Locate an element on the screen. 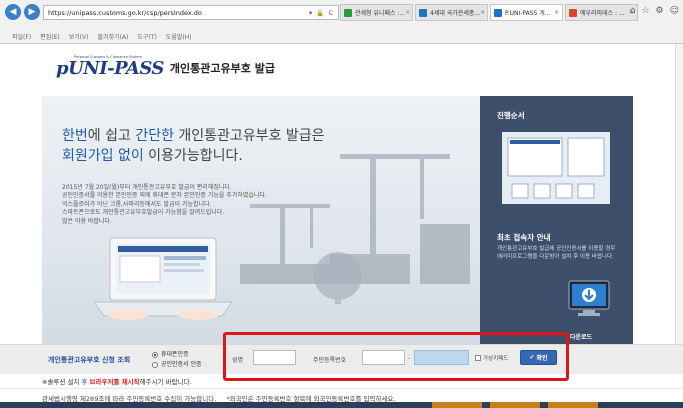 This screenshot has width=683, height=408. menu-view: 보기(V) is located at coordinates (79, 36).